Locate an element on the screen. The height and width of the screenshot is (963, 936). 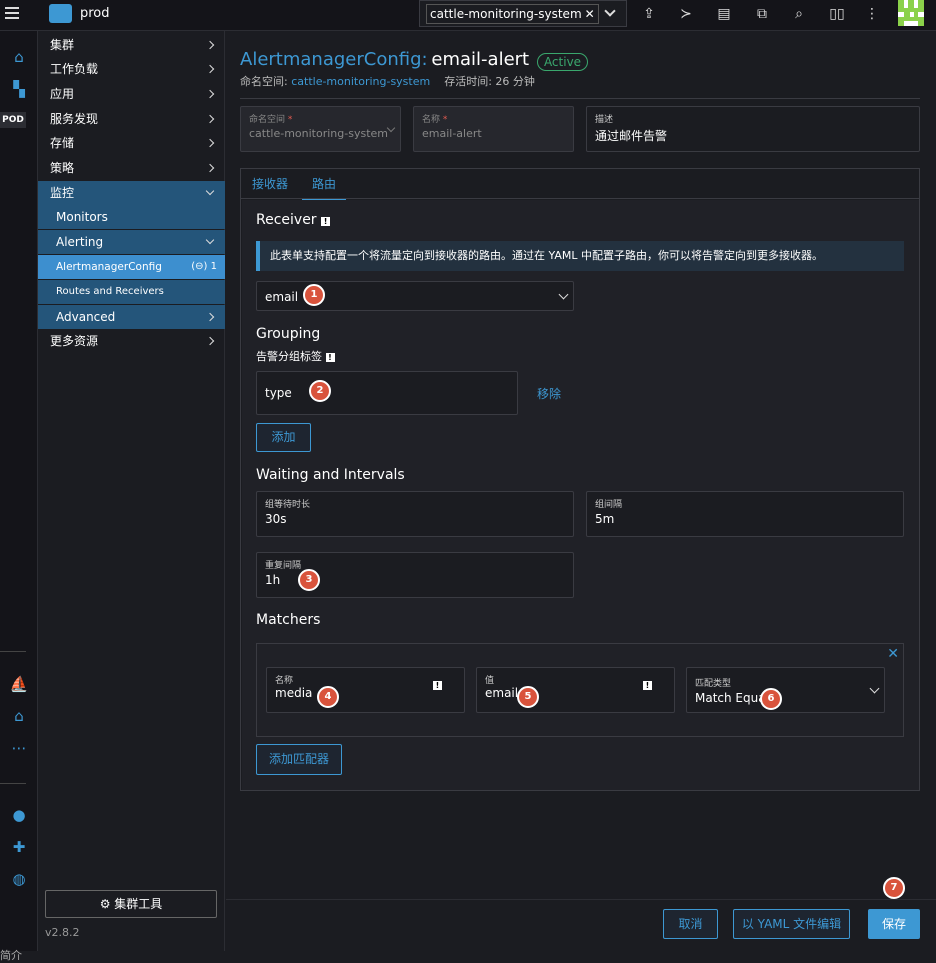
step-marker: 7 is located at coordinates (894, 888).